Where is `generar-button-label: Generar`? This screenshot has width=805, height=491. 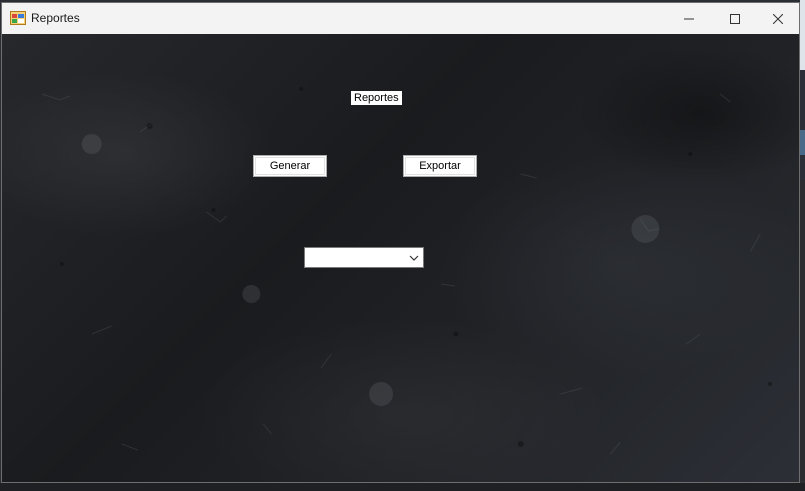 generar-button-label: Generar is located at coordinates (290, 166).